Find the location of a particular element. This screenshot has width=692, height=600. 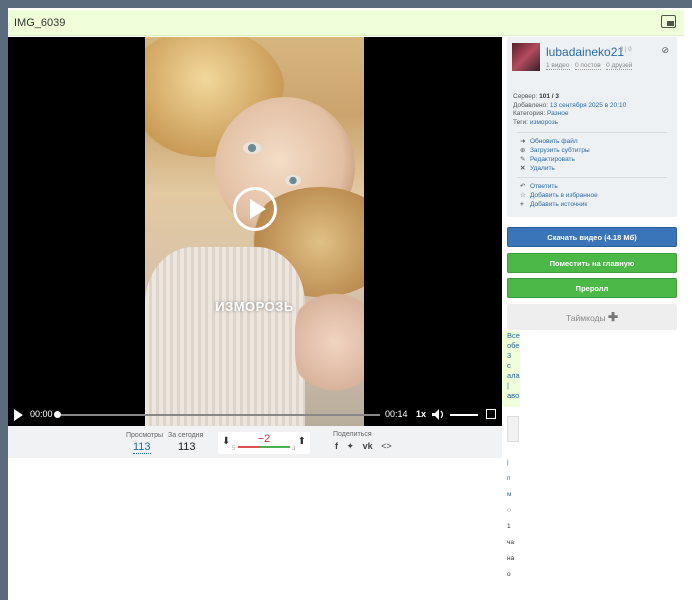

volume-slider is located at coordinates (464, 415).